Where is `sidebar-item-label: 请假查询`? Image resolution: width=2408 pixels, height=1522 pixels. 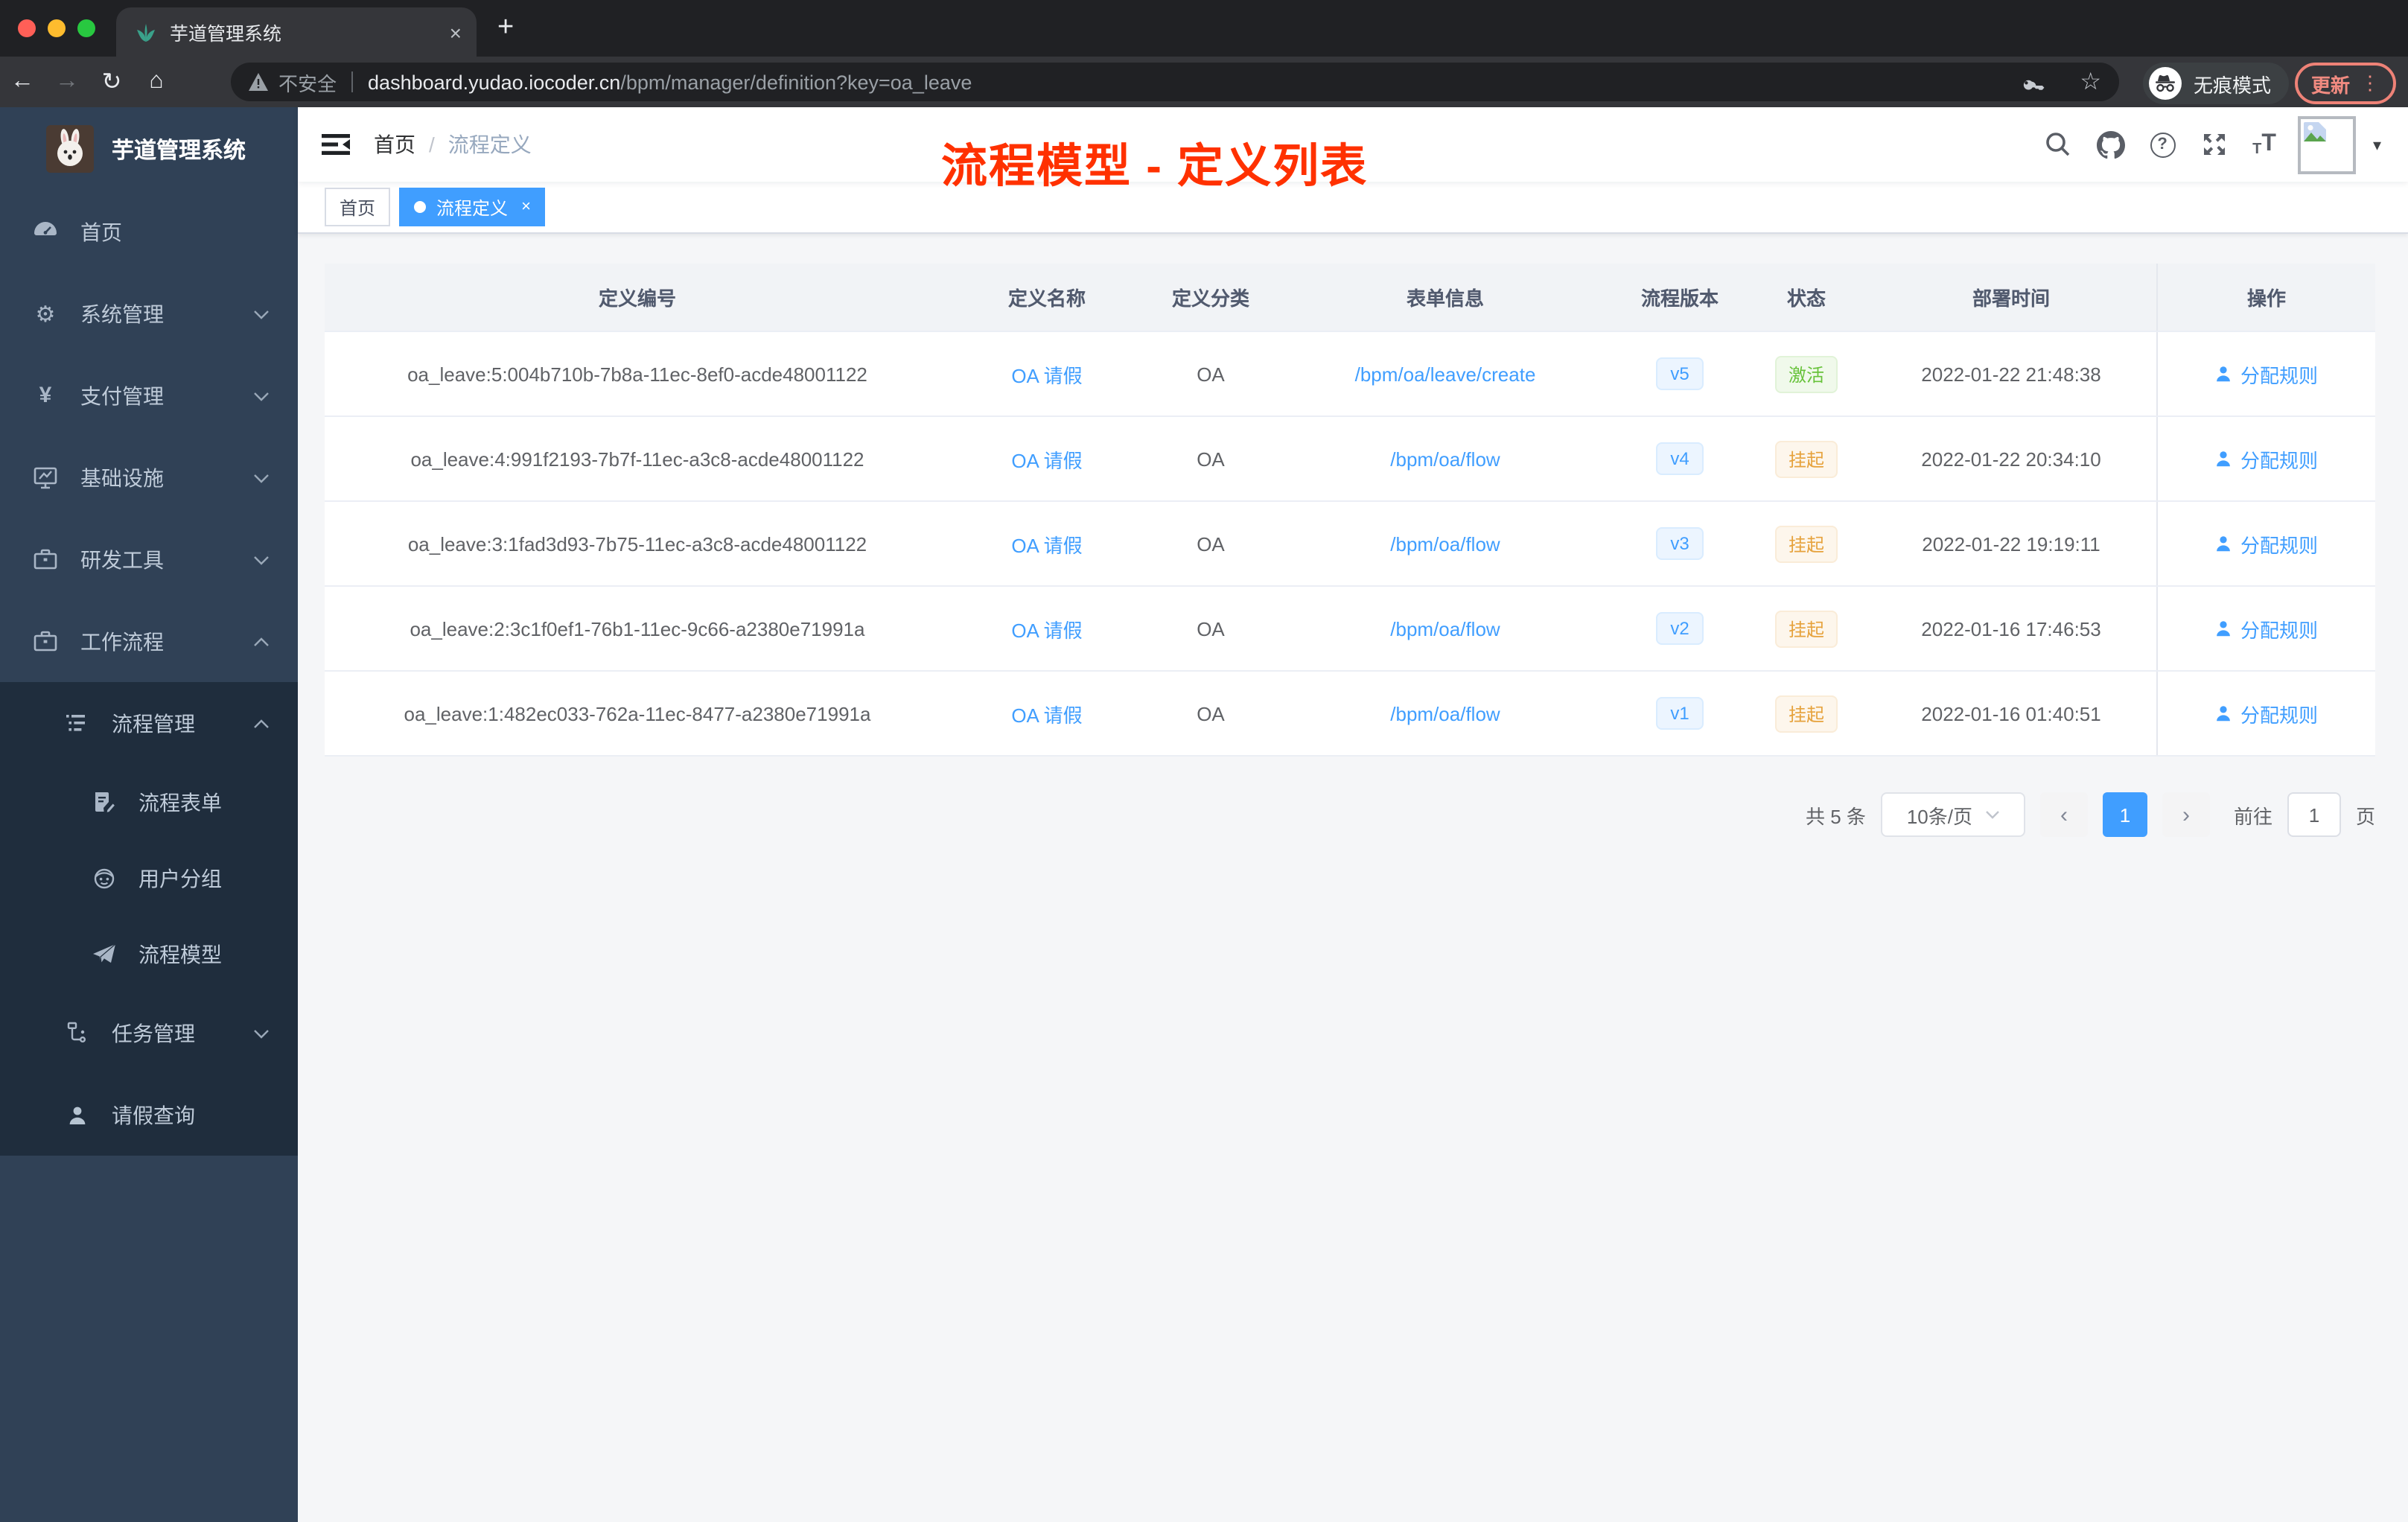 sidebar-item-label: 请假查询 is located at coordinates (153, 1115).